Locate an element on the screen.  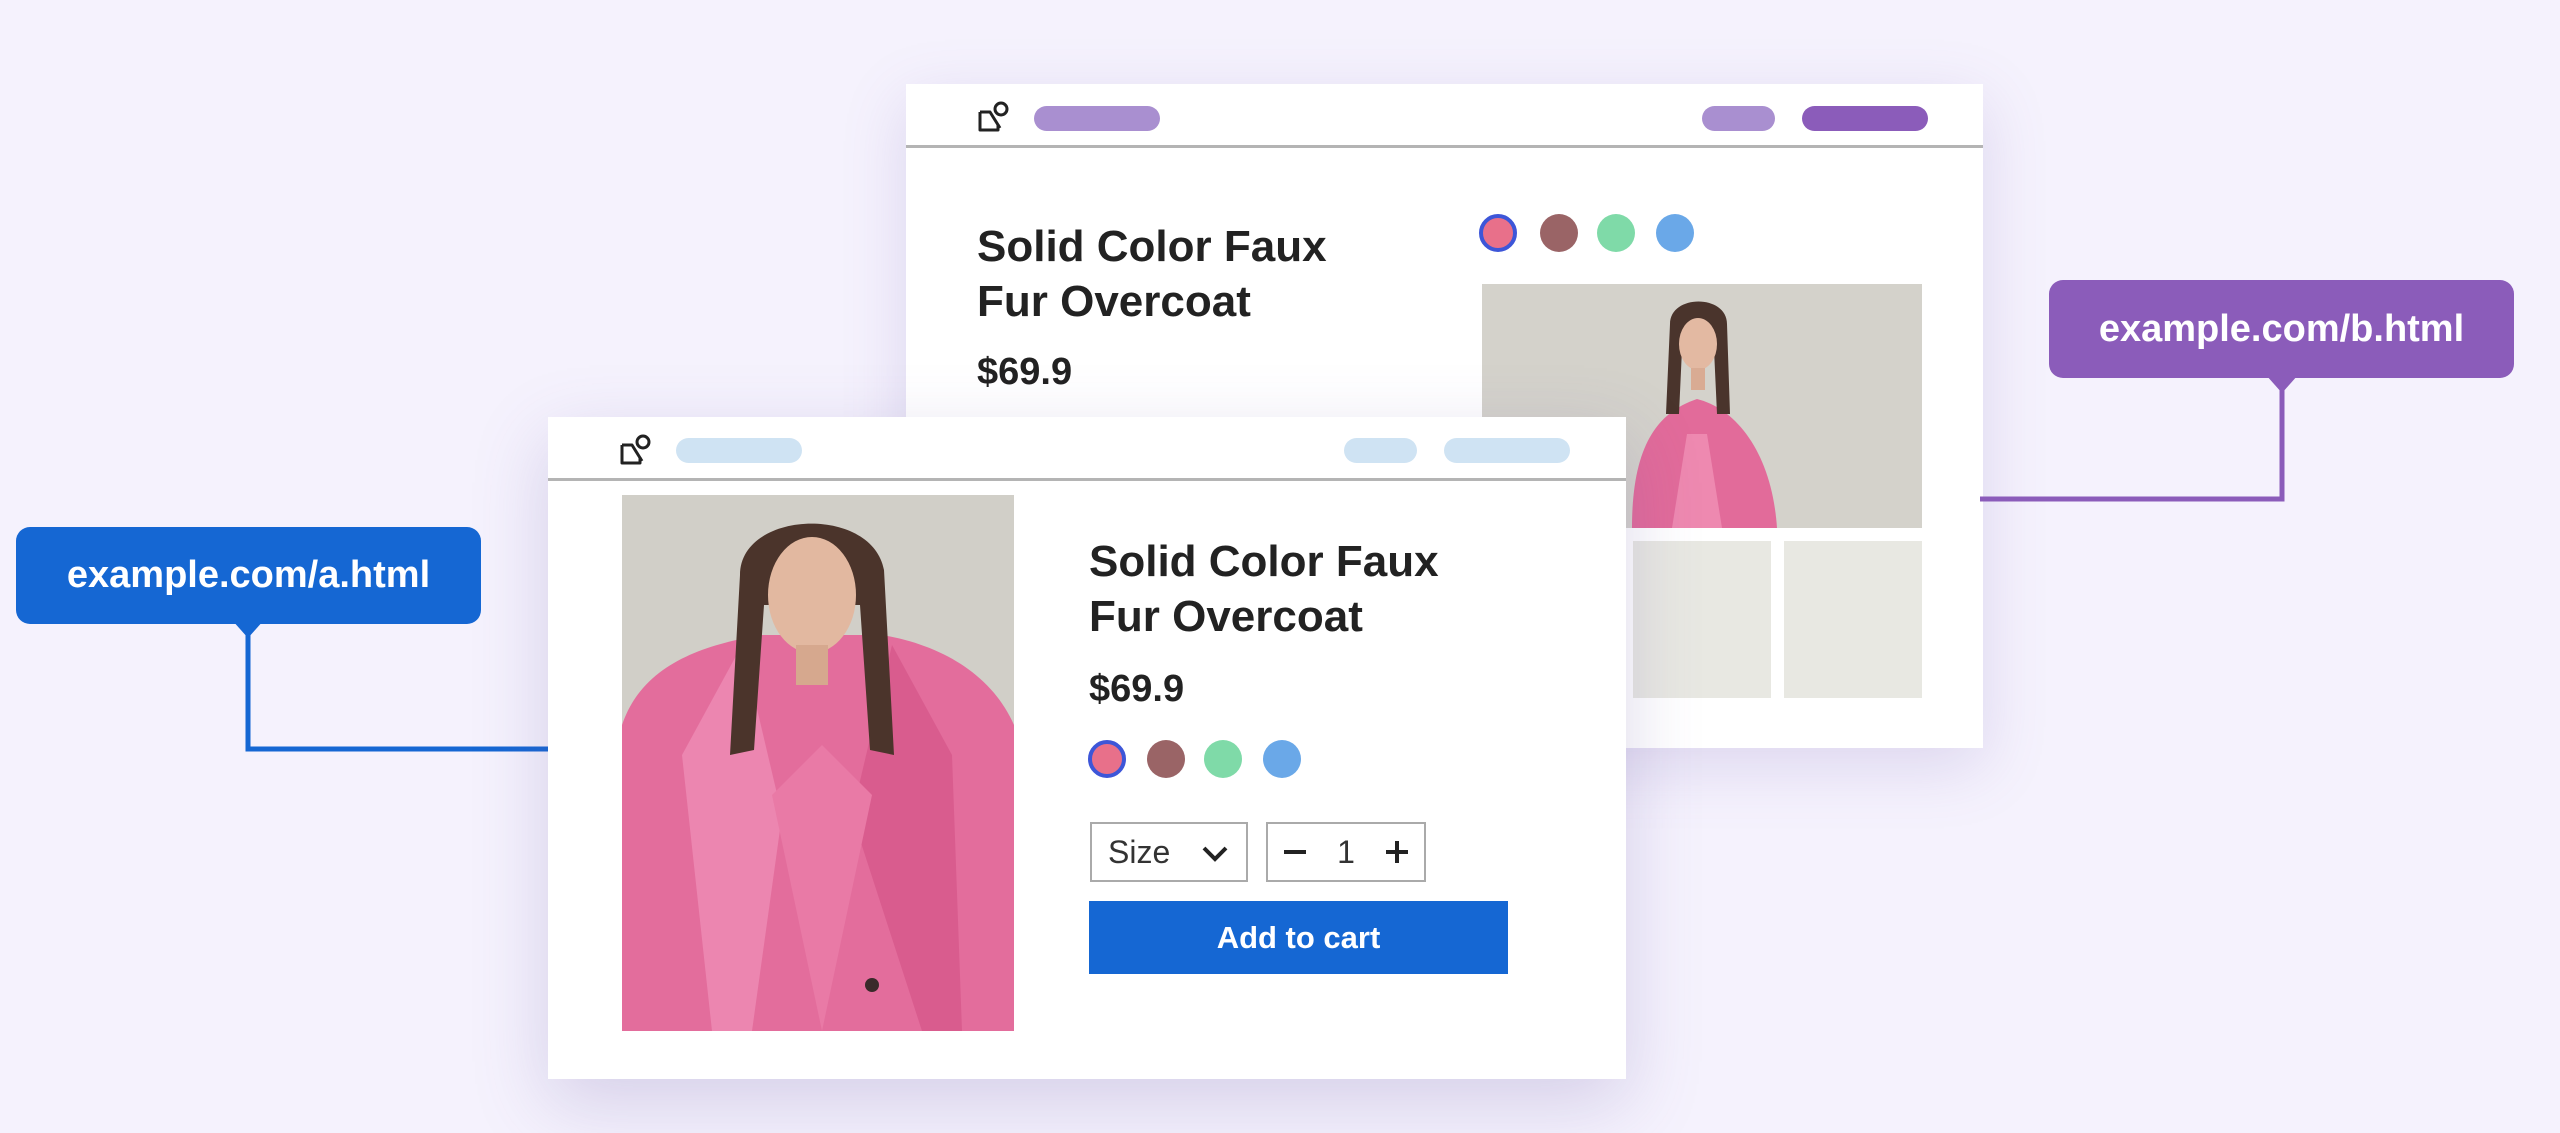
variant-a-nav-placeholder is located at coordinates (739, 450).